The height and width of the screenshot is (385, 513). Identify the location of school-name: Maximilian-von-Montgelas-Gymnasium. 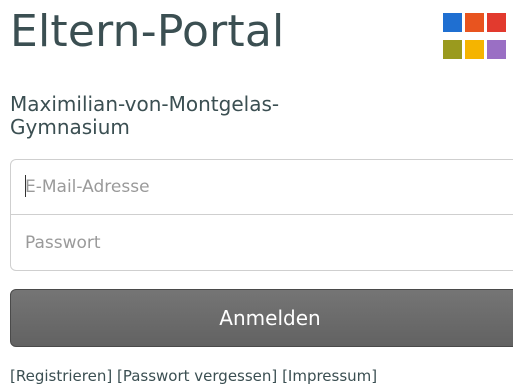
(145, 115).